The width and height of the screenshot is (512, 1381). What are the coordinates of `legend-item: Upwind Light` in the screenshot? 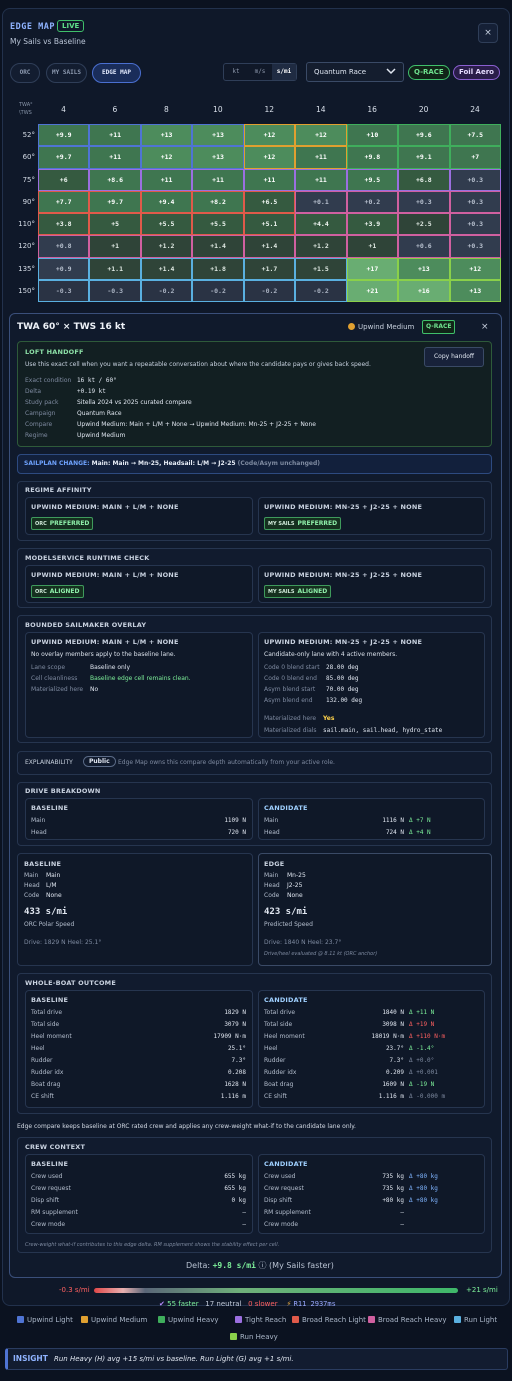 It's located at (45, 1320).